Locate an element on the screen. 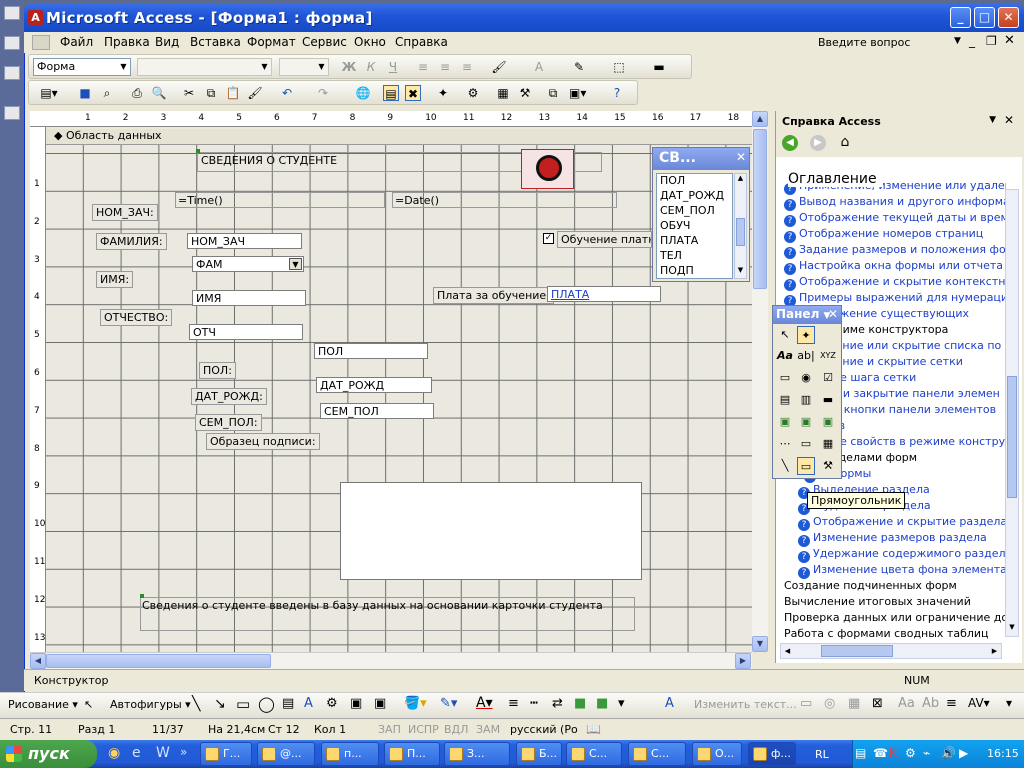 This screenshot has width=1024, height=768. field-list-title-bar: СВ... ✕ is located at coordinates (701, 159).